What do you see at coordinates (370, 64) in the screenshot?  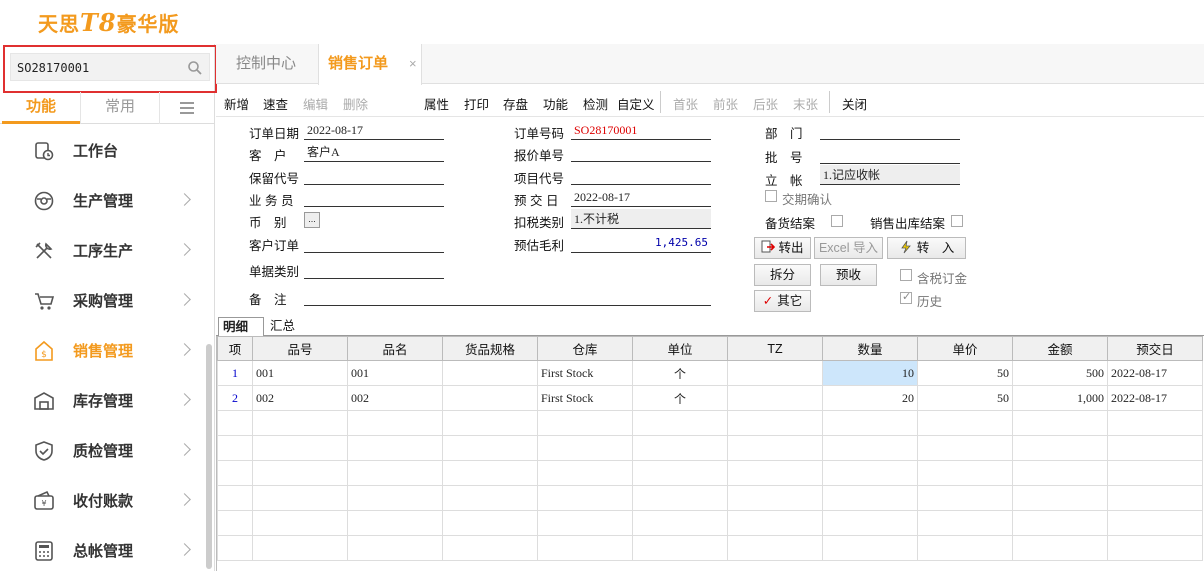 I see `tab-sales-order: 销售订单 ×` at bounding box center [370, 64].